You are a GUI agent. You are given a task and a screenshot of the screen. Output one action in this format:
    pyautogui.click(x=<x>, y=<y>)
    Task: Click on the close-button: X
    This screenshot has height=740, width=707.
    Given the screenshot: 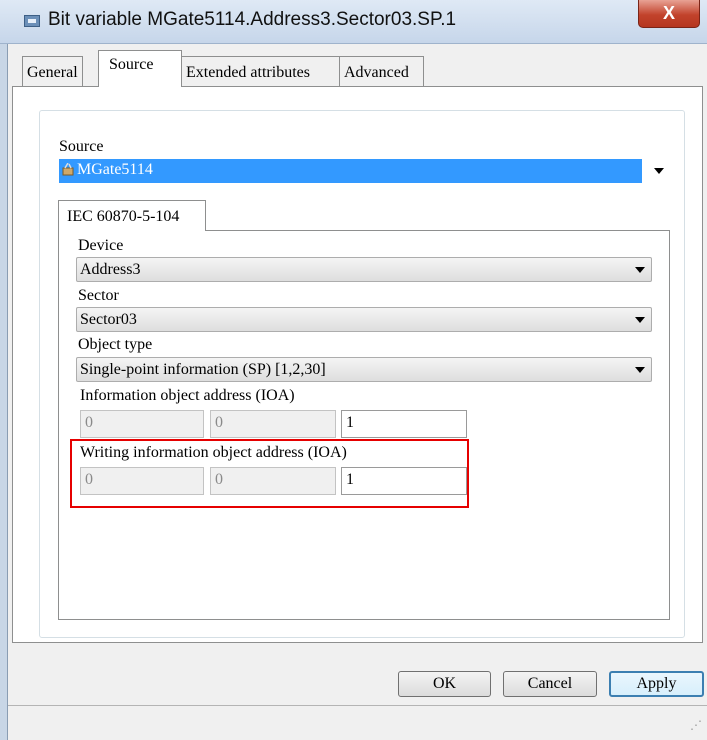 What is the action you would take?
    pyautogui.click(x=669, y=14)
    